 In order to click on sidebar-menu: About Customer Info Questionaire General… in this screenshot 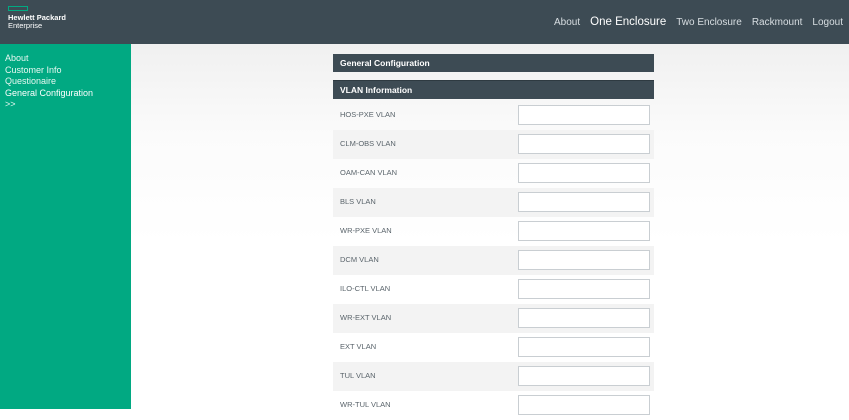, I will do `click(65, 77)`.